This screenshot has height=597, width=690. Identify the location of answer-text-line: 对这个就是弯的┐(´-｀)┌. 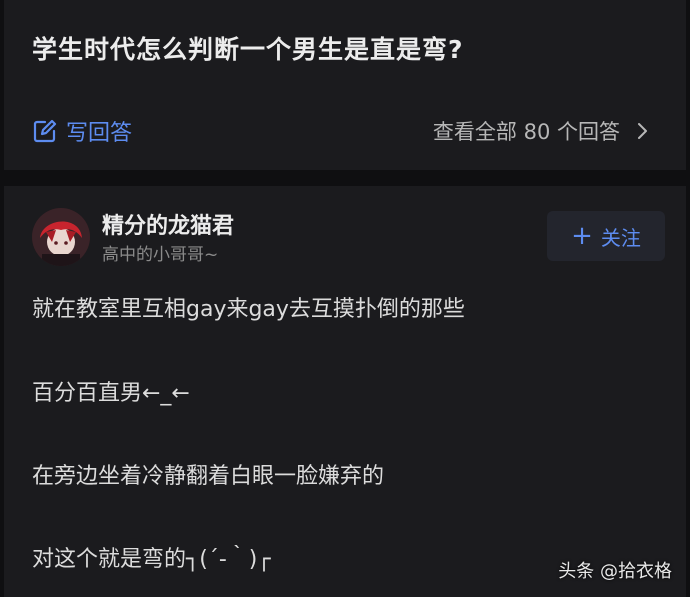
(151, 559).